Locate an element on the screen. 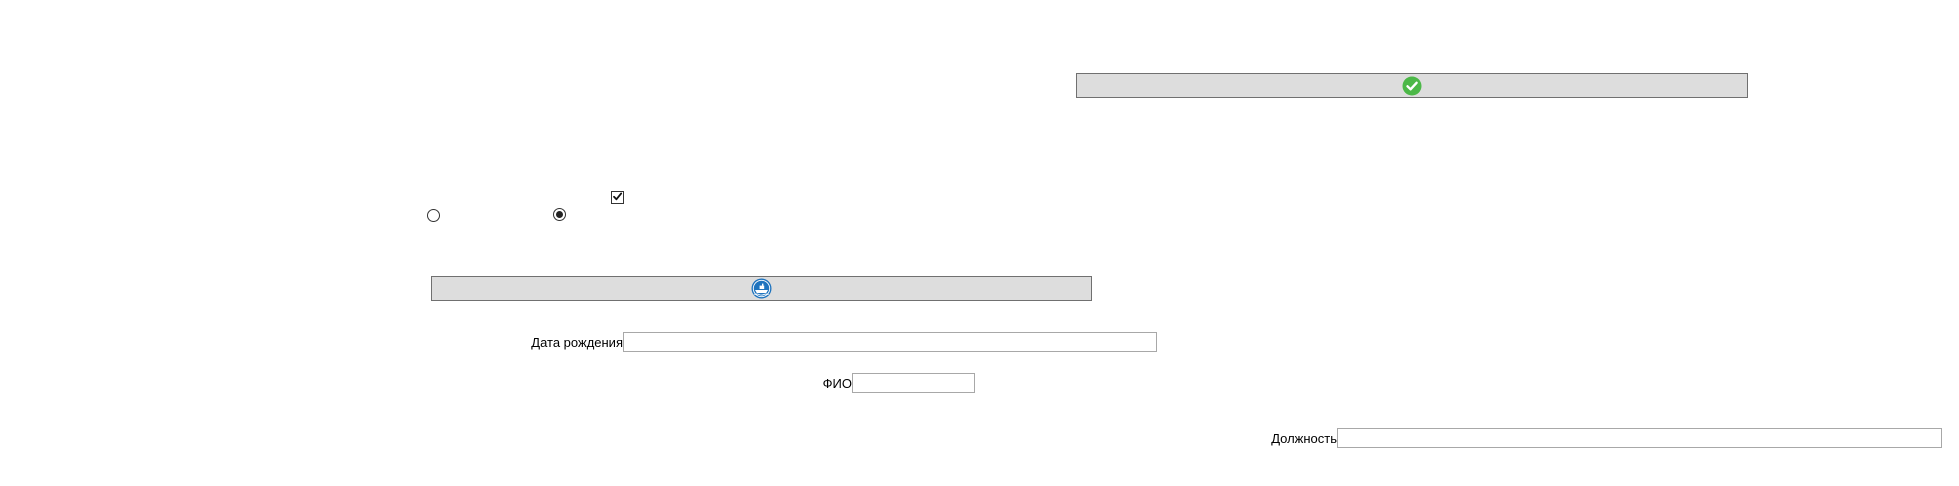 Image resolution: width=1959 pixels, height=486 pixels. check-circle-icon is located at coordinates (1412, 86).